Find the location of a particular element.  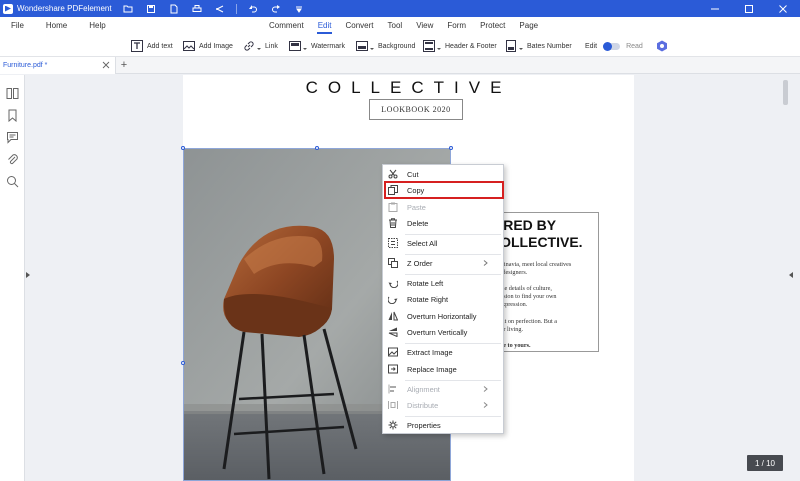

tab-comment: Comment is located at coordinates (286, 26).